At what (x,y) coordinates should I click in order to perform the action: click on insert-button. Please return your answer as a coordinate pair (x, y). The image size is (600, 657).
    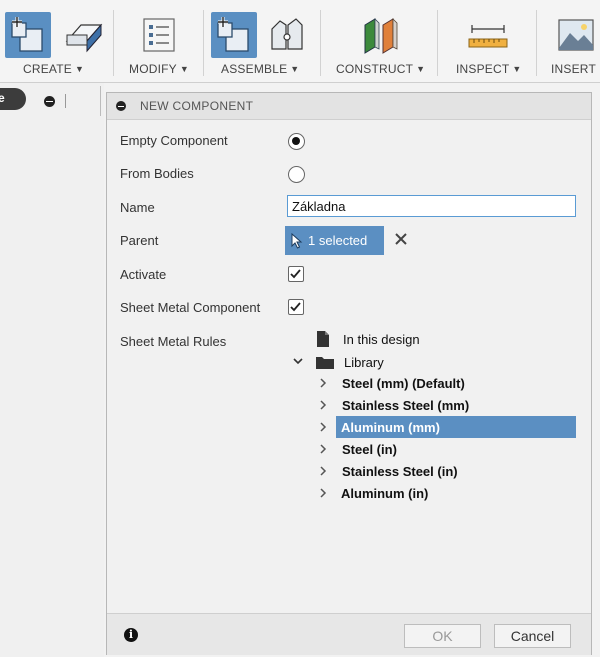
    Looking at the image, I should click on (576, 35).